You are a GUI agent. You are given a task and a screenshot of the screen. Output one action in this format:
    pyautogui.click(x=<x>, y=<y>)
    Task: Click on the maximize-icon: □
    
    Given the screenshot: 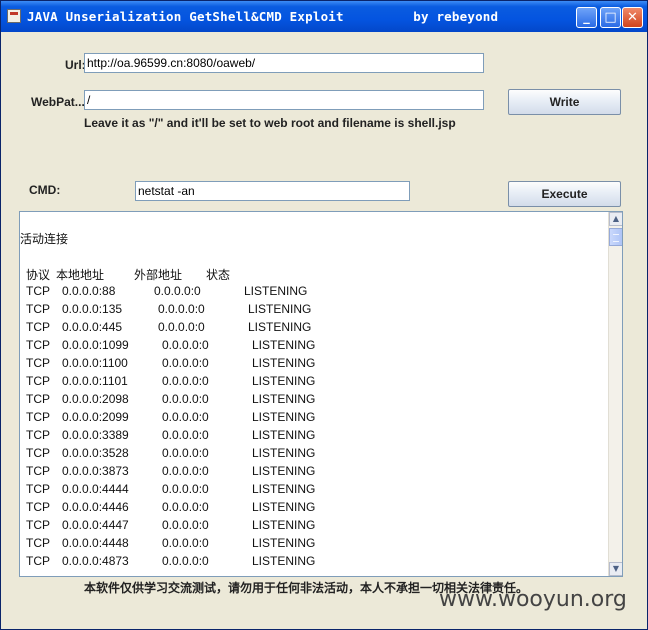 What is the action you would take?
    pyautogui.click(x=610, y=17)
    